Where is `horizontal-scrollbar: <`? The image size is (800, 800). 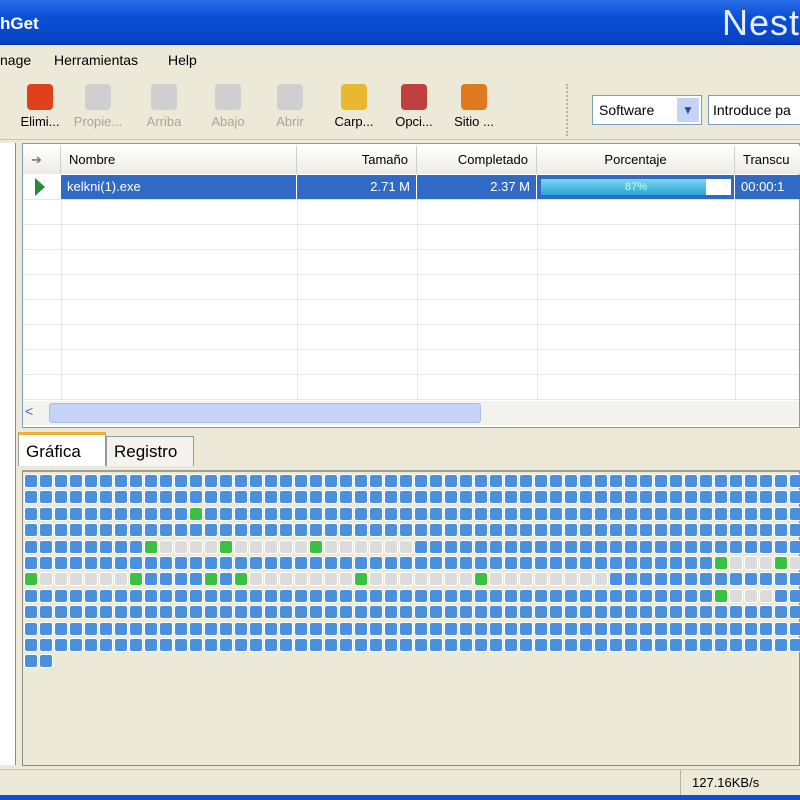 horizontal-scrollbar: < is located at coordinates (411, 413).